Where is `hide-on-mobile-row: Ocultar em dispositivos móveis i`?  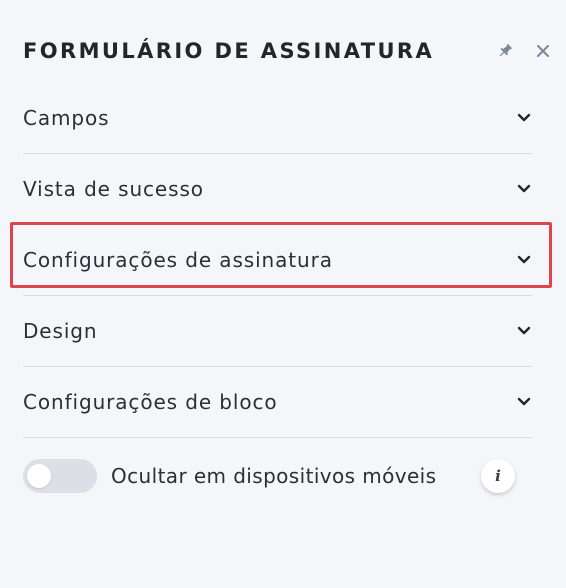
hide-on-mobile-row: Ocultar em dispositivos móveis i is located at coordinates (269, 476).